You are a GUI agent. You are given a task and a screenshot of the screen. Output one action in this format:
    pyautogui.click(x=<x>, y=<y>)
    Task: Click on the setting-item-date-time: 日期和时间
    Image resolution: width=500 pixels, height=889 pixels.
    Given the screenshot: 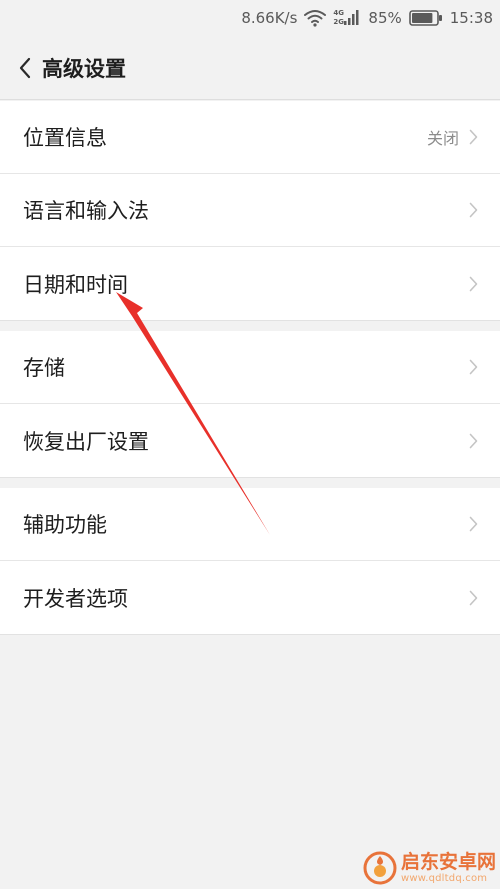 What is the action you would take?
    pyautogui.click(x=250, y=283)
    